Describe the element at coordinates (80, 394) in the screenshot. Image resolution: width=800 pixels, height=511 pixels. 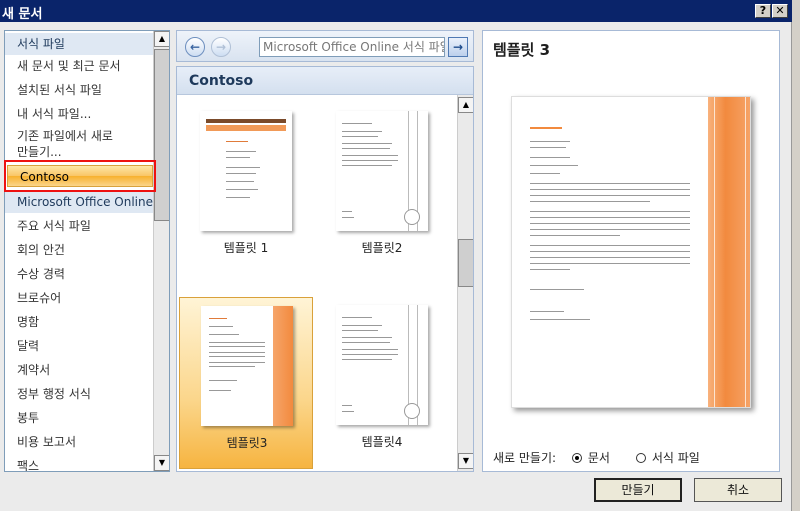
I see `sidebar-item-government: 정부 행정 서식` at that location.